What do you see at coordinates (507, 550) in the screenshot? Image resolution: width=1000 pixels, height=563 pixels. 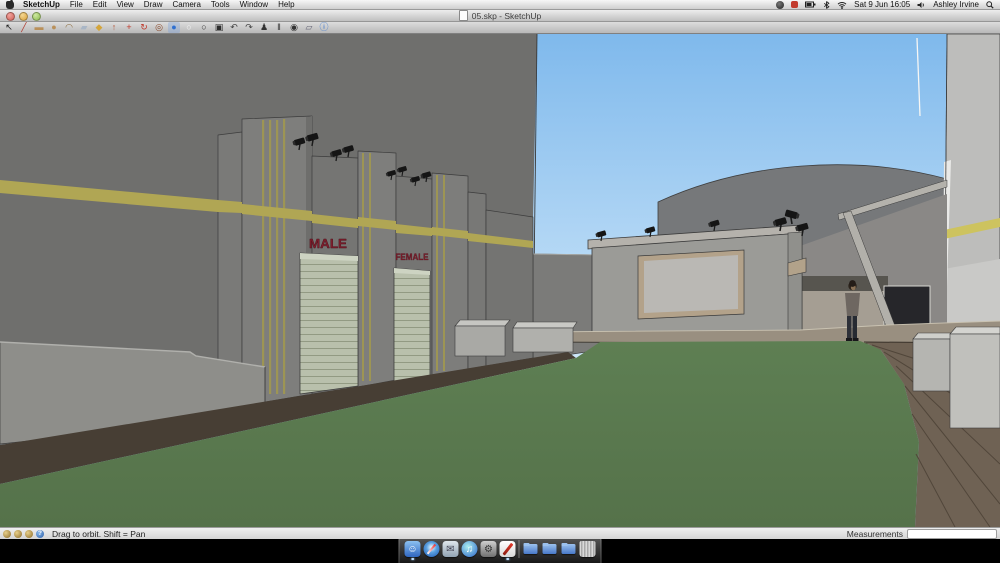 I see `dock-icon-sketchup` at bounding box center [507, 550].